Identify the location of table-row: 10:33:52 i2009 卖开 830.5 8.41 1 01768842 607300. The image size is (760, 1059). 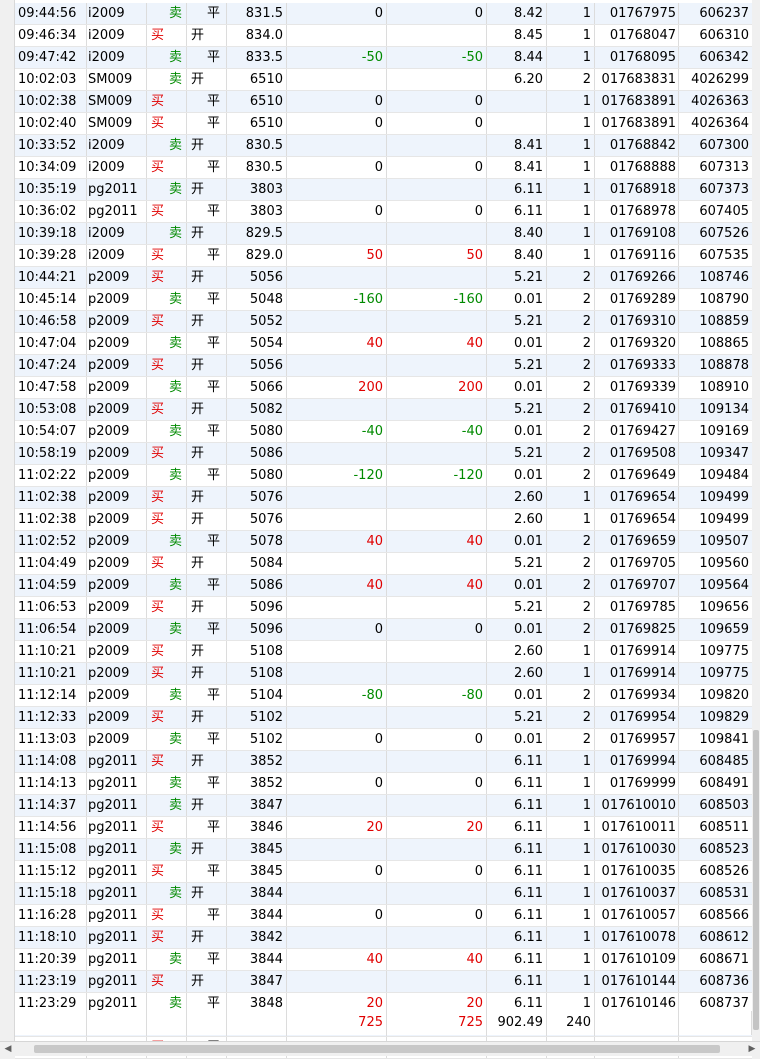
(383, 146).